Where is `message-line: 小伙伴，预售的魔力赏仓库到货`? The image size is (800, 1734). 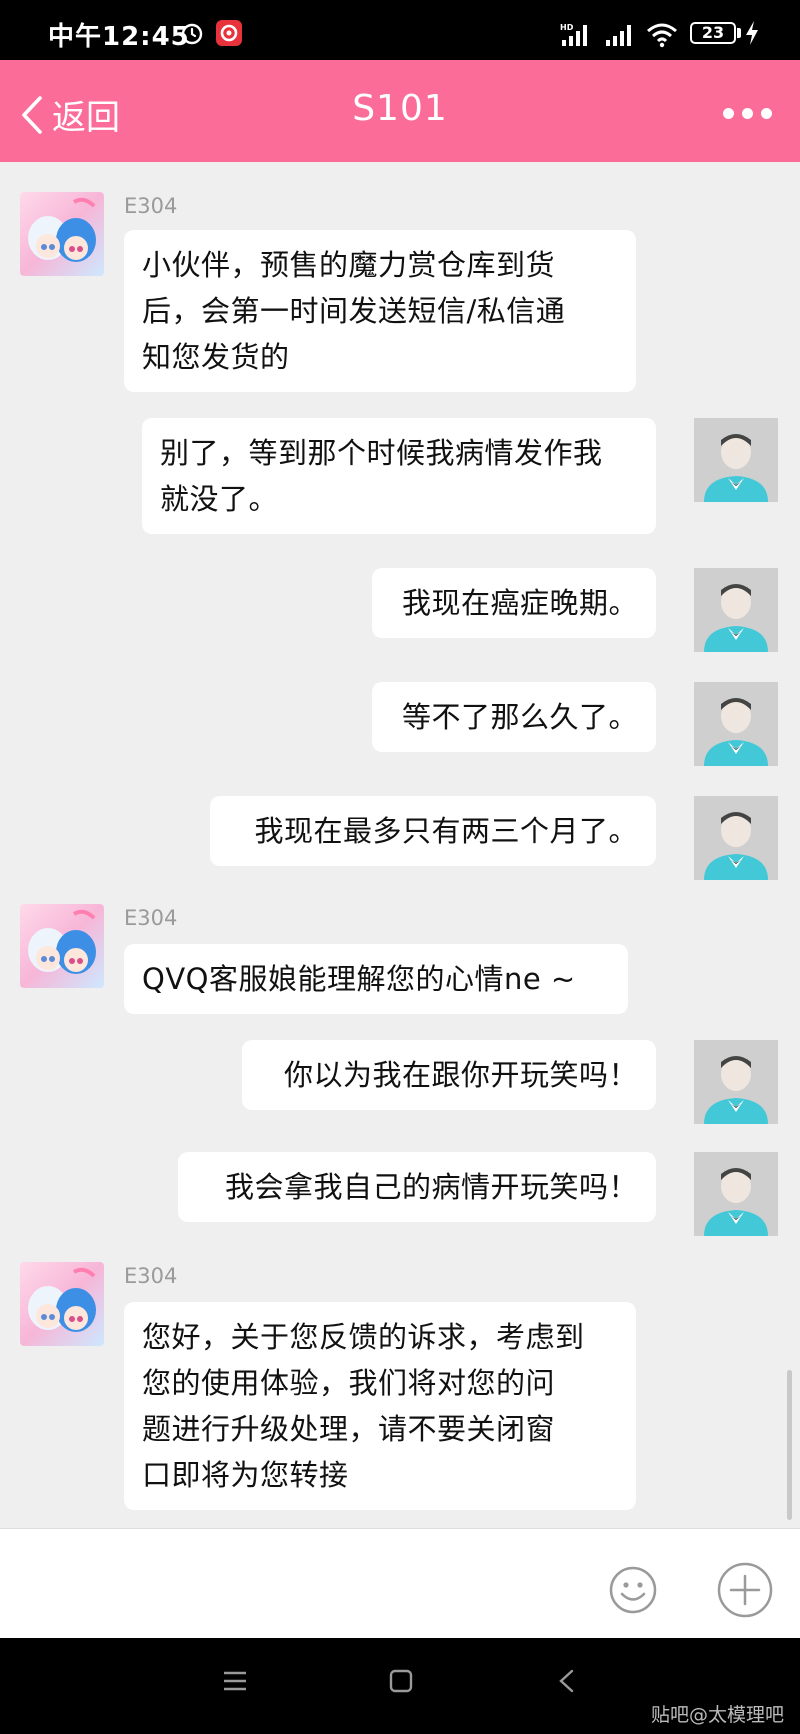 message-line: 小伙伴，预售的魔力赏仓库到货 is located at coordinates (349, 265).